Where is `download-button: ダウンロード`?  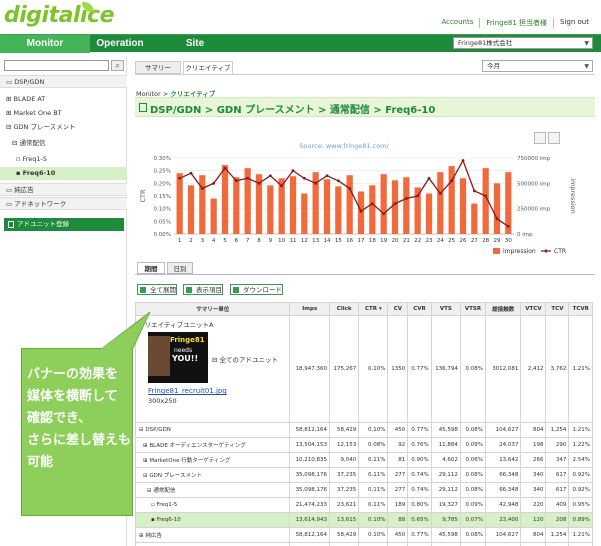 download-button: ダウンロード is located at coordinates (256, 289).